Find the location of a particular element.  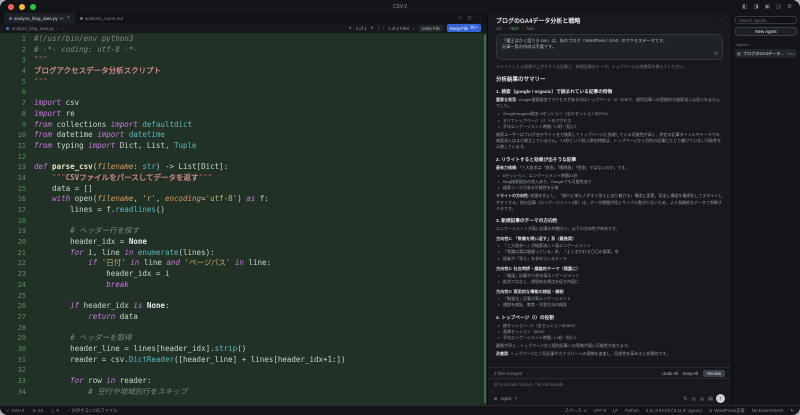

panel-toggle-icon: ⚙ is located at coordinates (789, 7).